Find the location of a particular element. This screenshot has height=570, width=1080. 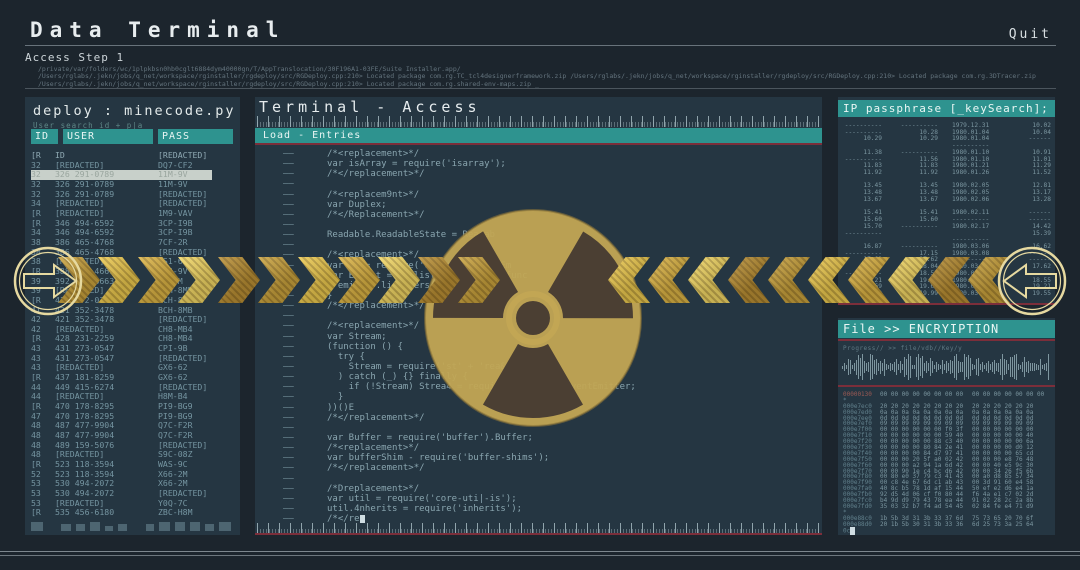

hex-row: 0c is located at coordinates (947, 531).